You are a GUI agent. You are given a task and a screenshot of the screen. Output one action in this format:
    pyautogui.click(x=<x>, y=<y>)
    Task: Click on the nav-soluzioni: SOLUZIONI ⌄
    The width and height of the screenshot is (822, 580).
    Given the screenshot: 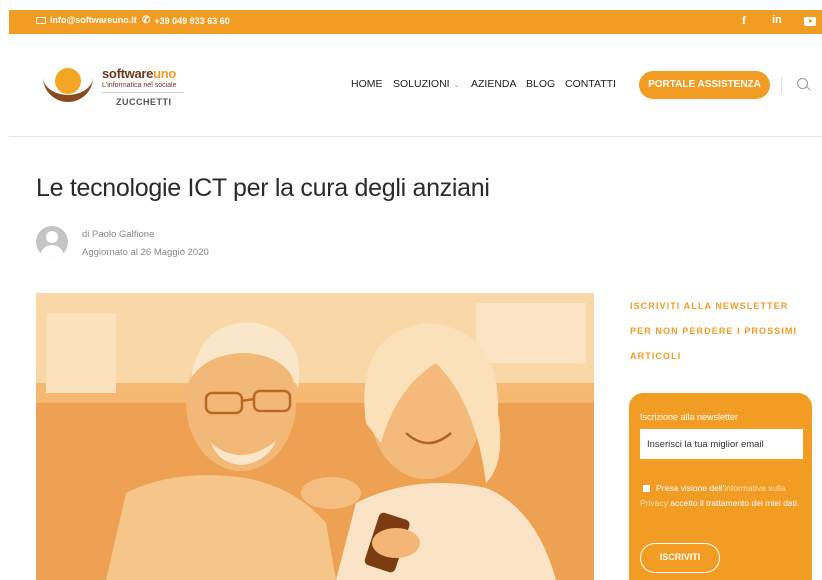 What is the action you would take?
    pyautogui.click(x=426, y=84)
    